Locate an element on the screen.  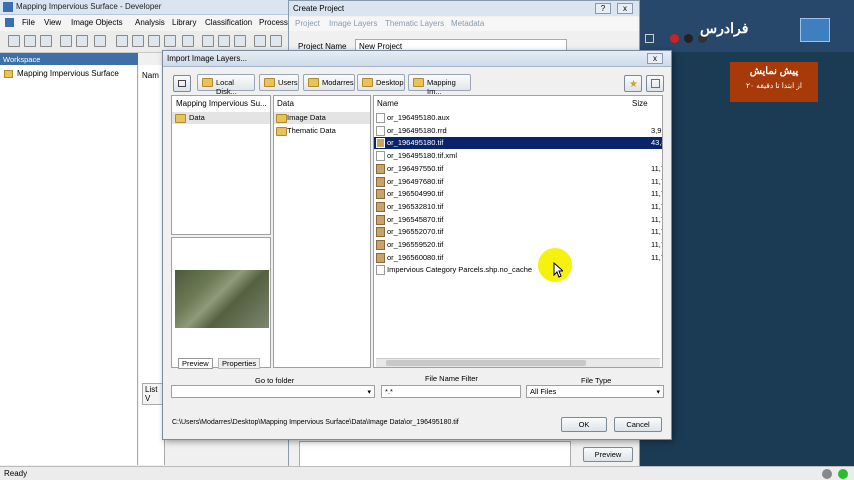
grid5-icon is located at coordinates (276, 41).